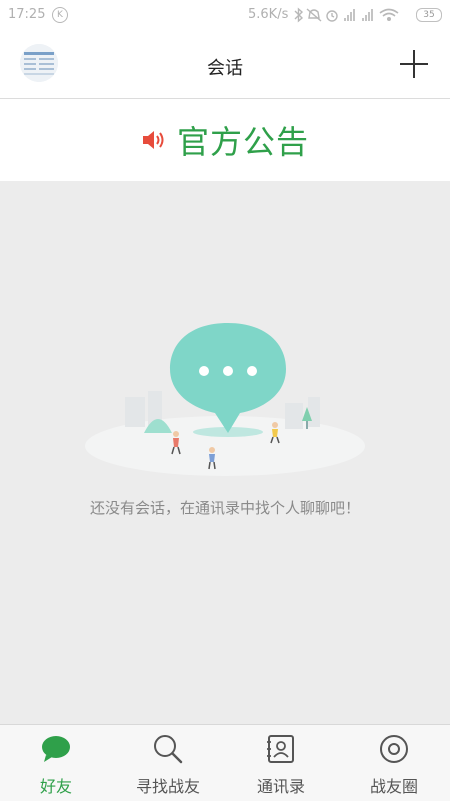 This screenshot has height=801, width=450. What do you see at coordinates (225, 15) in the screenshot?
I see `status-bar: 17:25 K 5.6K/s 35` at bounding box center [225, 15].